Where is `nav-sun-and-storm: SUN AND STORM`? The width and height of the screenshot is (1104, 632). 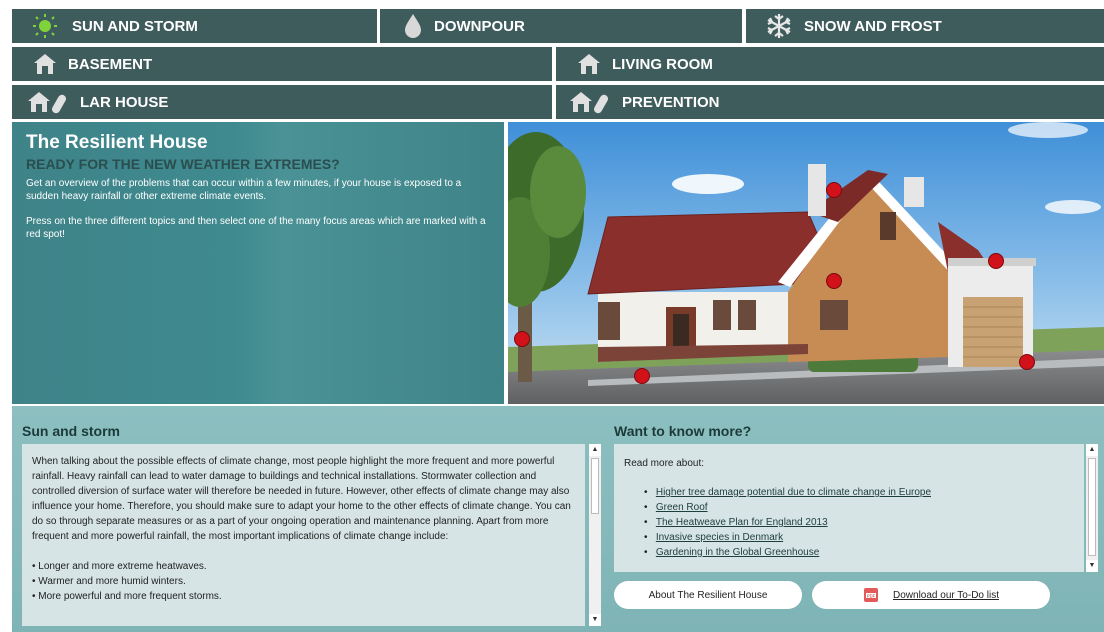
nav-sun-and-storm: SUN AND STORM is located at coordinates (194, 26).